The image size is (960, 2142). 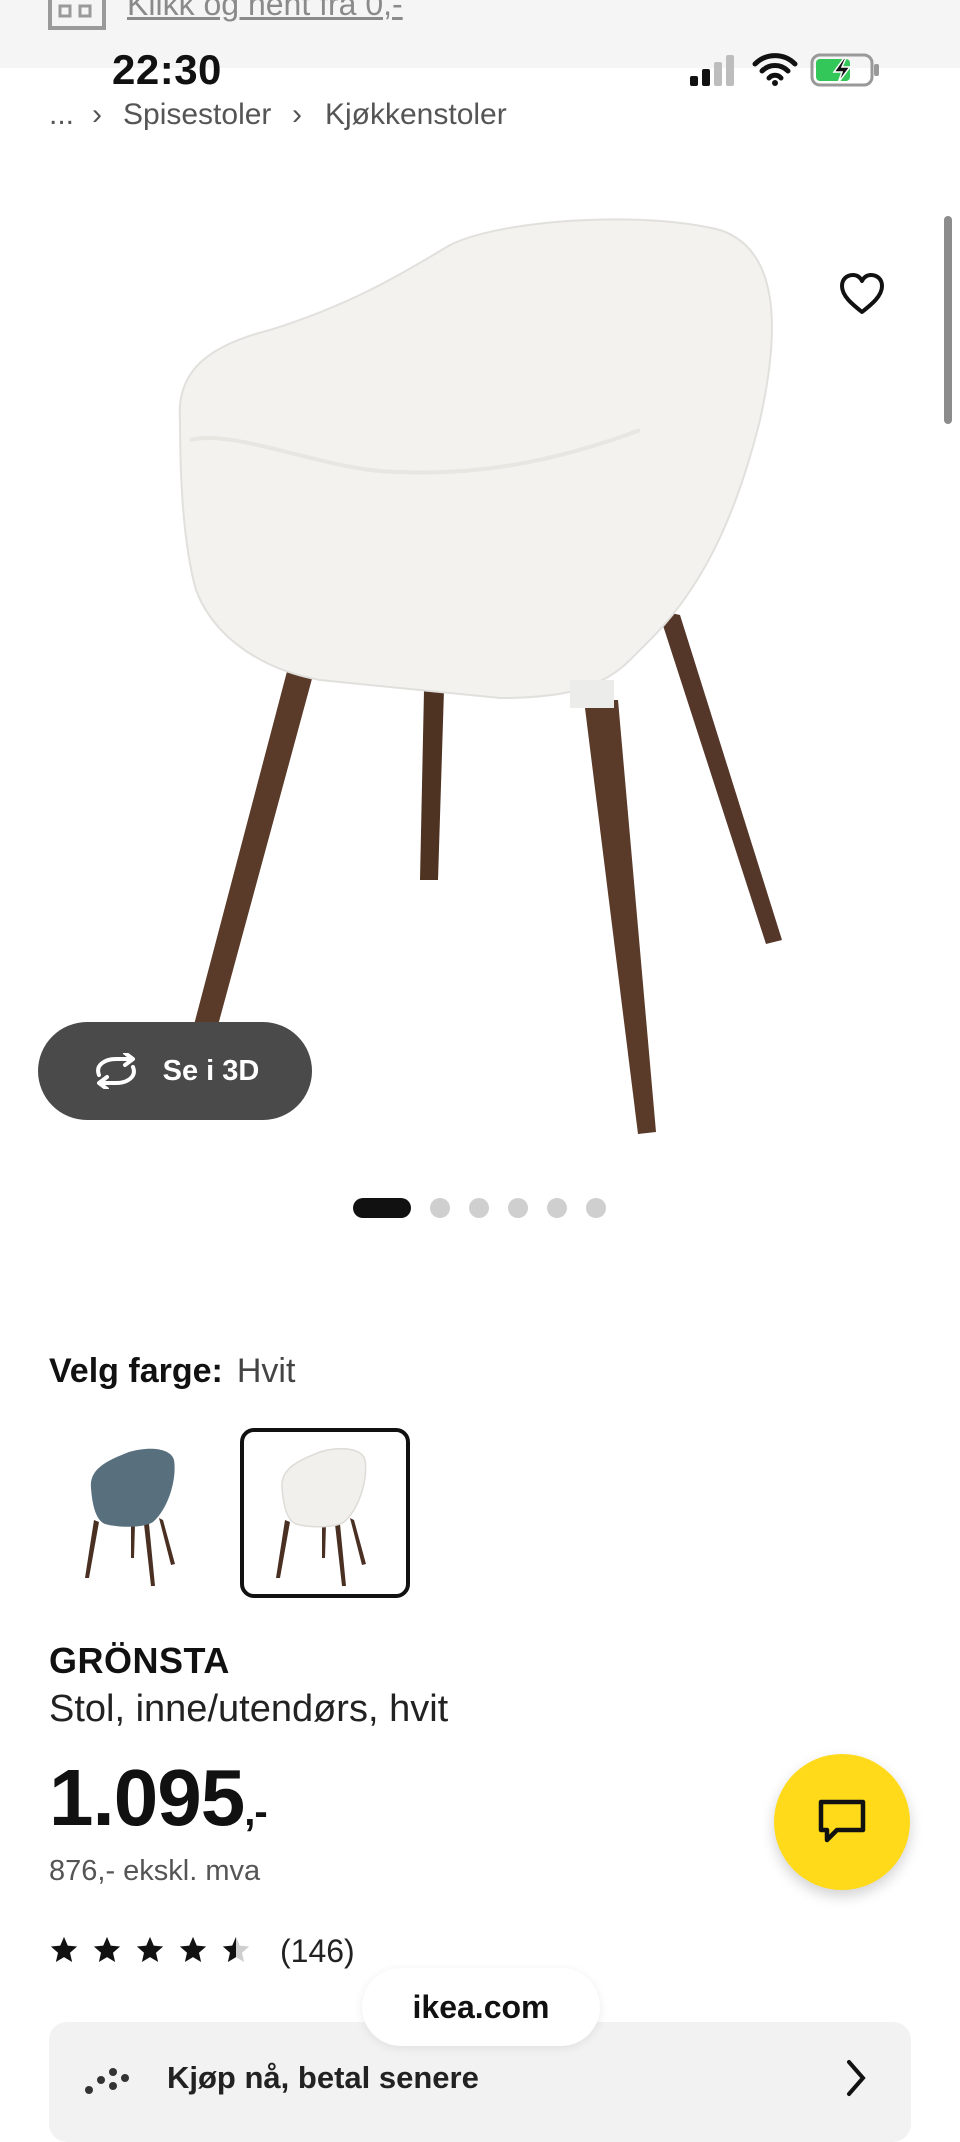 I want to click on white-chair-thumbnail, so click(x=321, y=1516).